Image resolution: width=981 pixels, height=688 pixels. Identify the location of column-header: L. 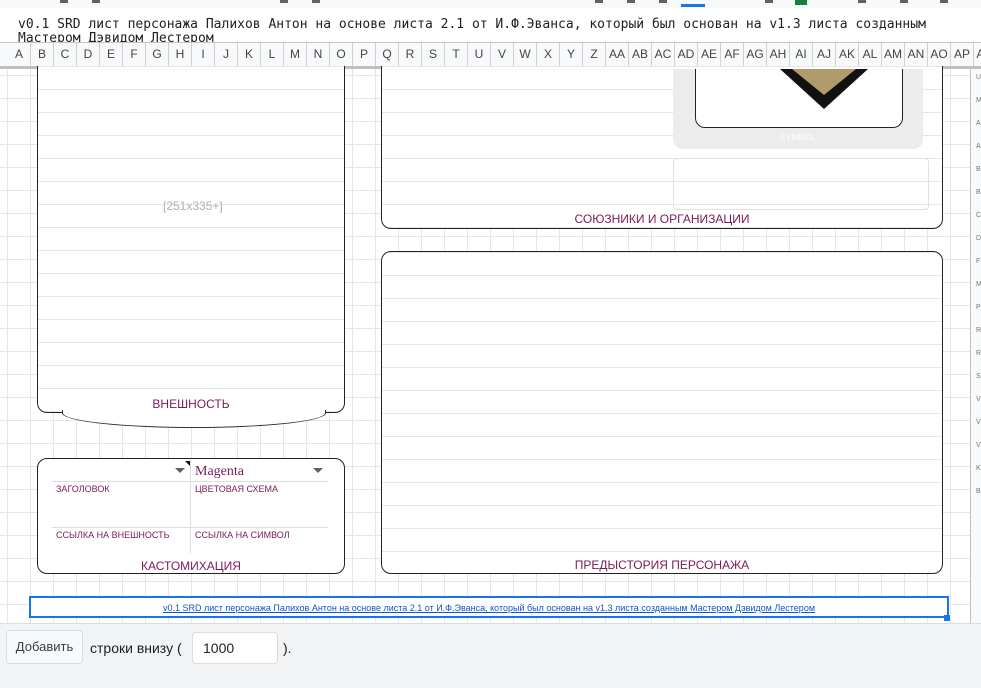
(272, 54).